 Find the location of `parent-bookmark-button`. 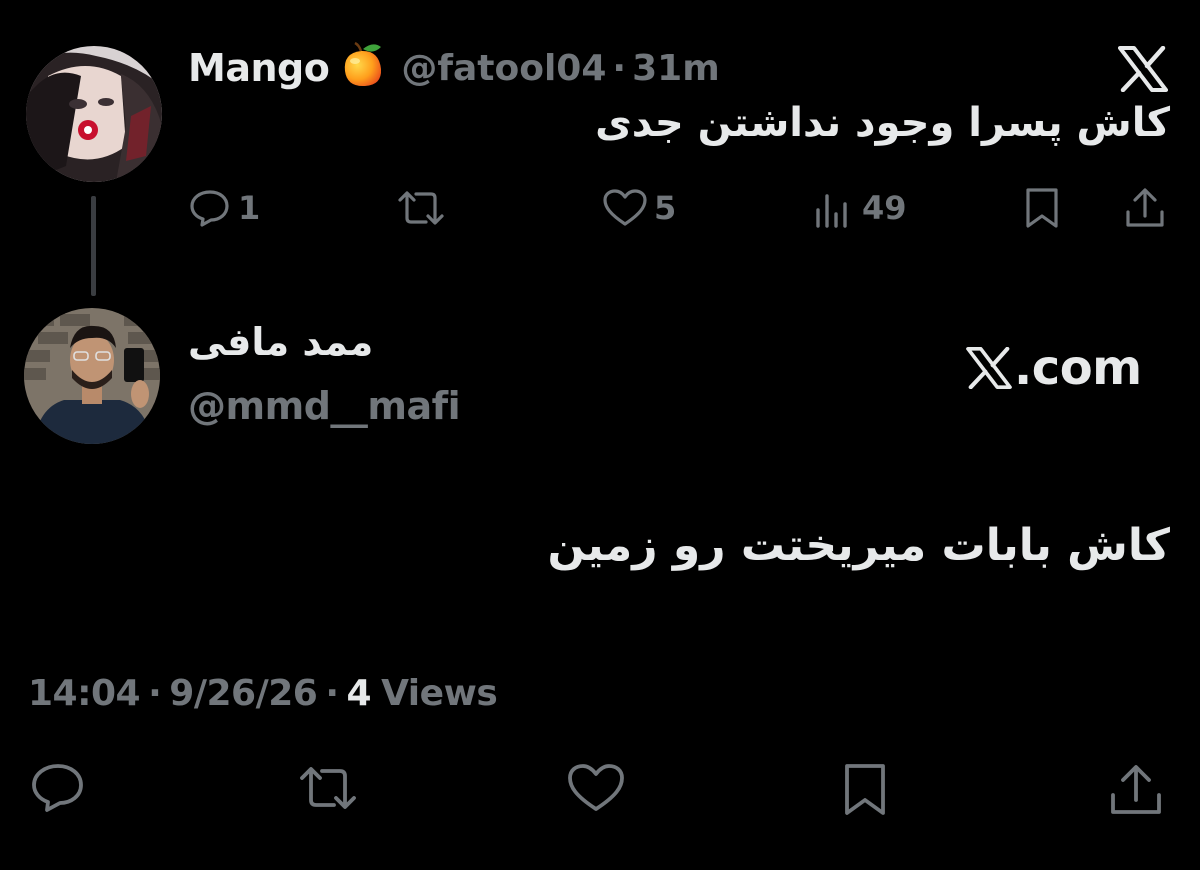

parent-bookmark-button is located at coordinates (1042, 208).